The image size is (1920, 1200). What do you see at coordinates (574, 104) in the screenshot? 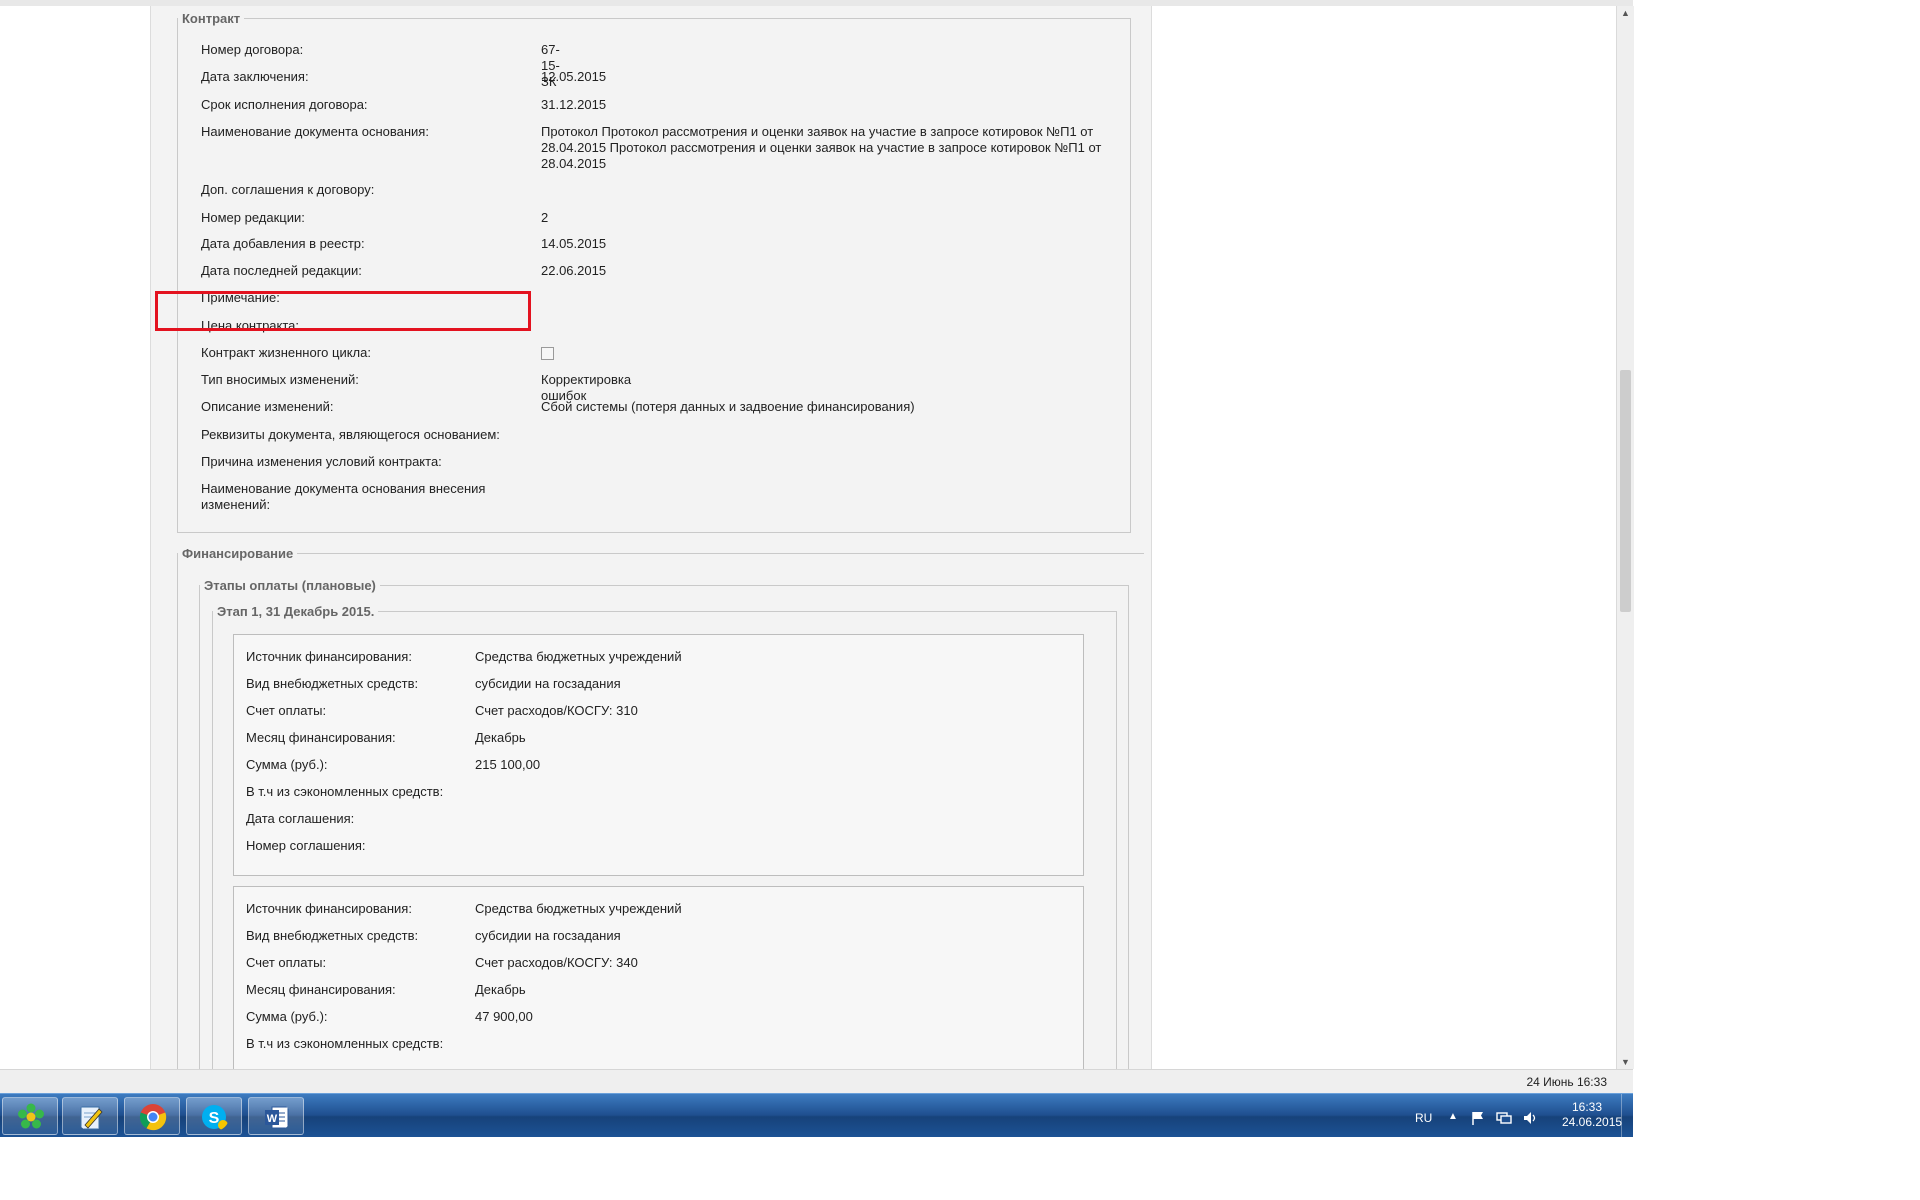
I see `field-value: 31.12.2015` at bounding box center [574, 104].